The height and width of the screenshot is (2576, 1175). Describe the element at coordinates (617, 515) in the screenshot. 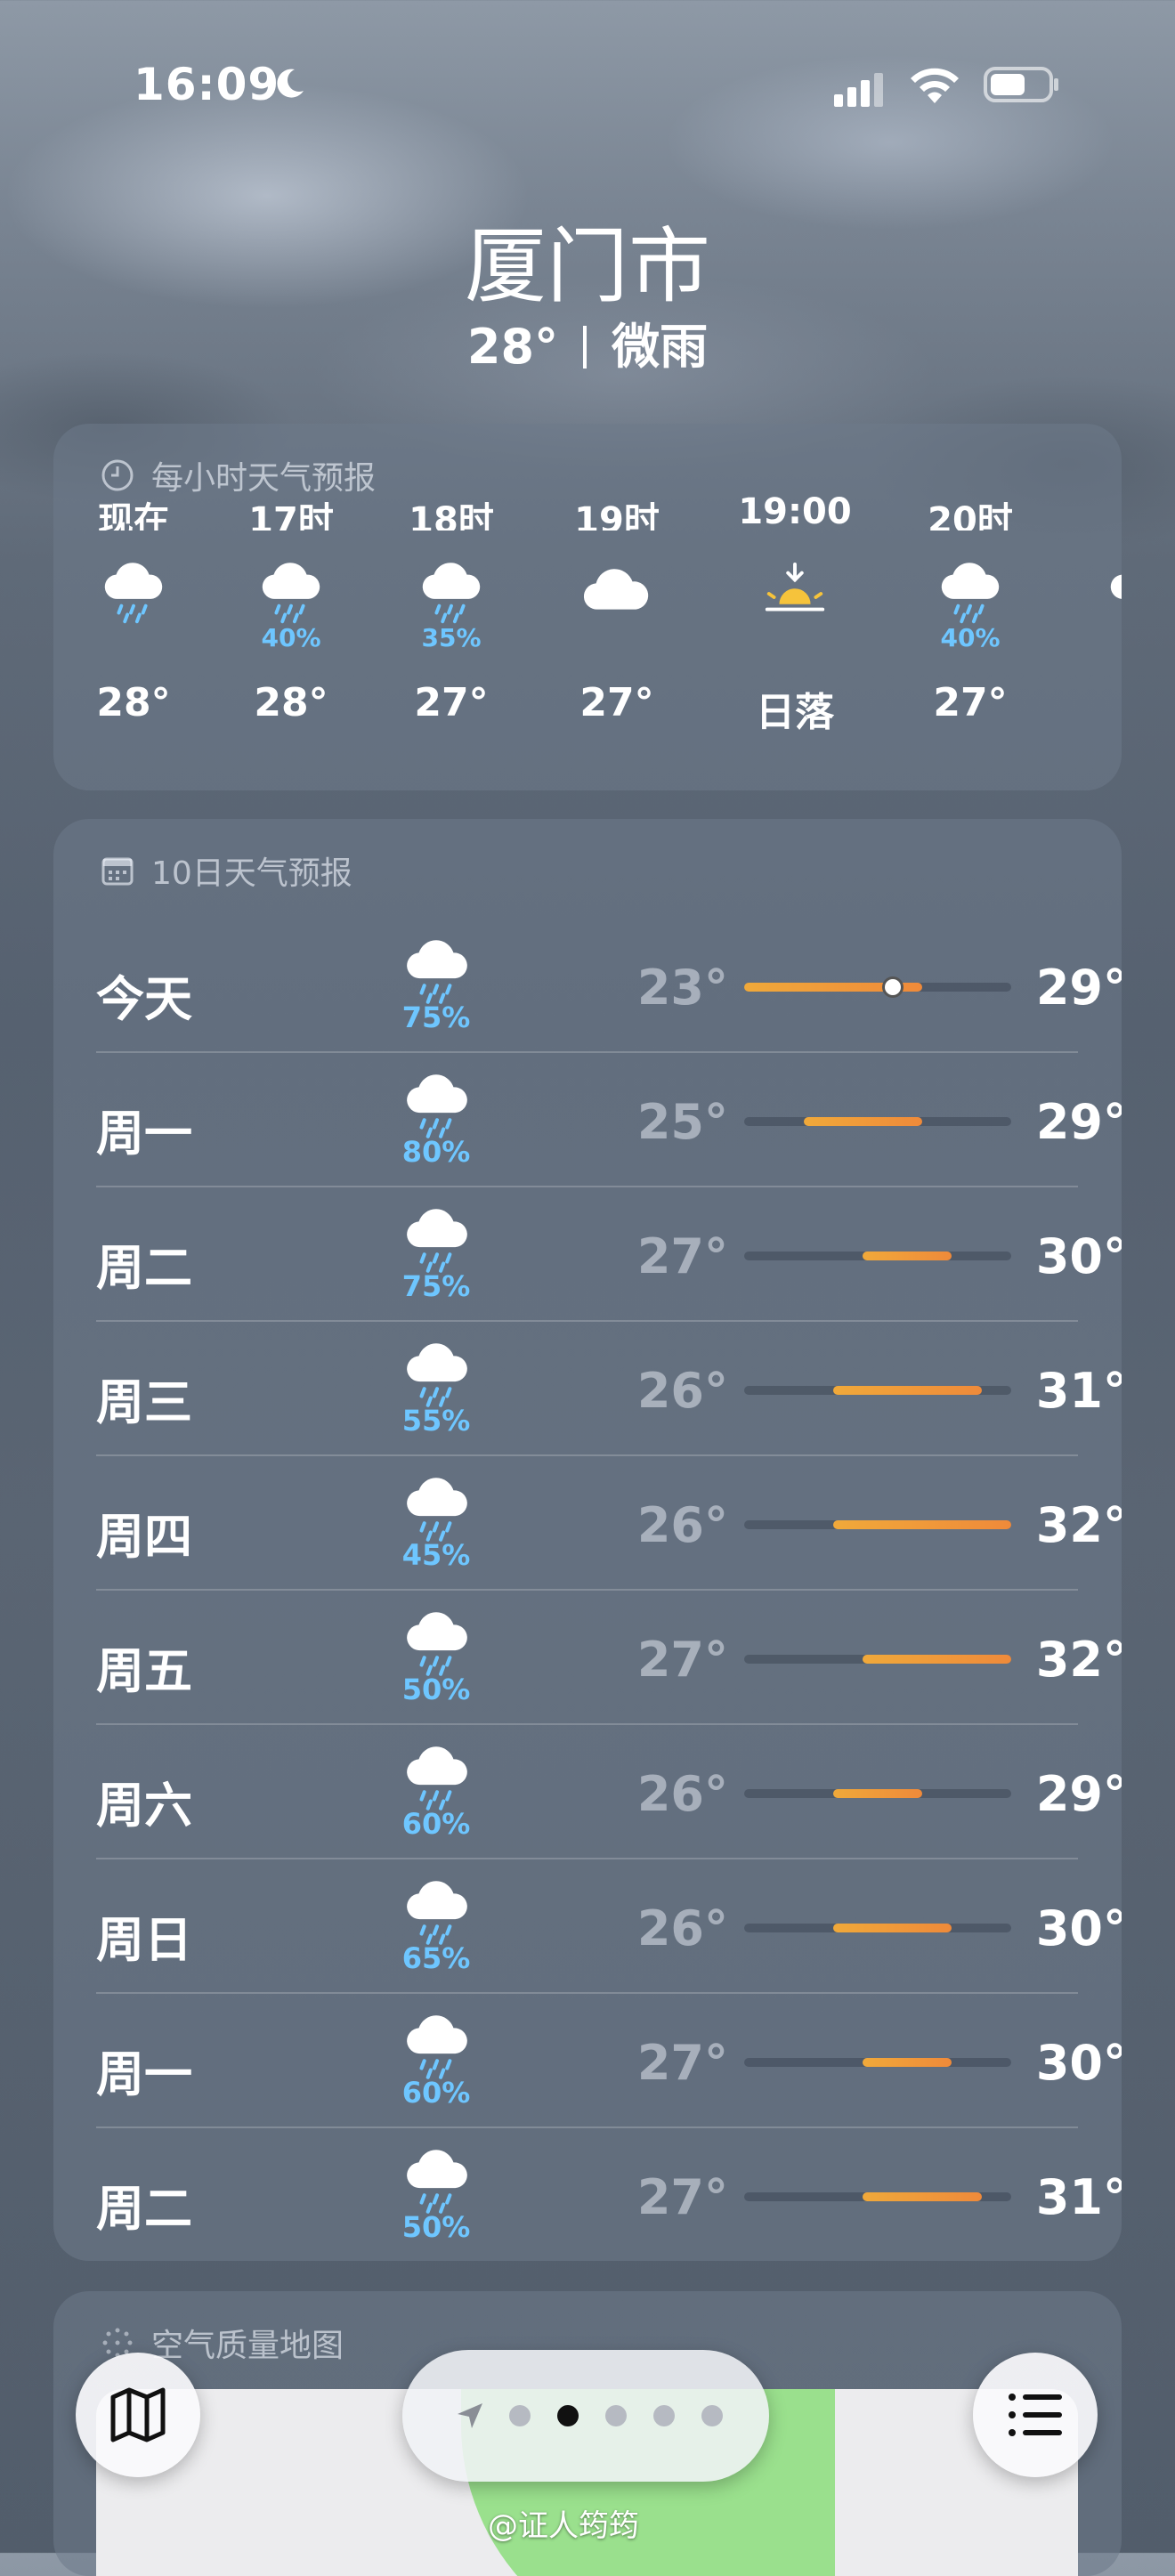

I see `hour-label: 19时` at that location.